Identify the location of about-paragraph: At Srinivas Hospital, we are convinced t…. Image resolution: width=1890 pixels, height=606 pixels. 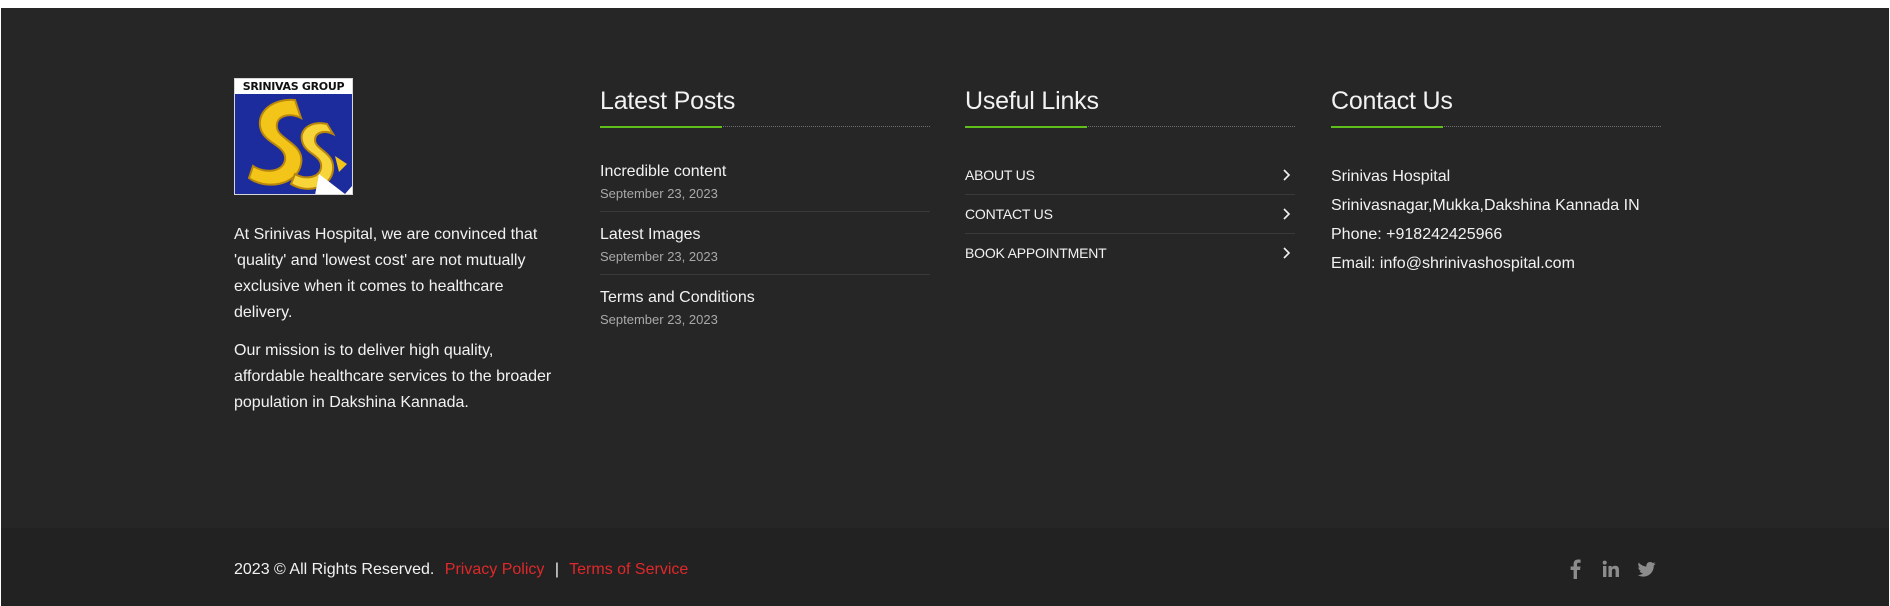
(386, 273).